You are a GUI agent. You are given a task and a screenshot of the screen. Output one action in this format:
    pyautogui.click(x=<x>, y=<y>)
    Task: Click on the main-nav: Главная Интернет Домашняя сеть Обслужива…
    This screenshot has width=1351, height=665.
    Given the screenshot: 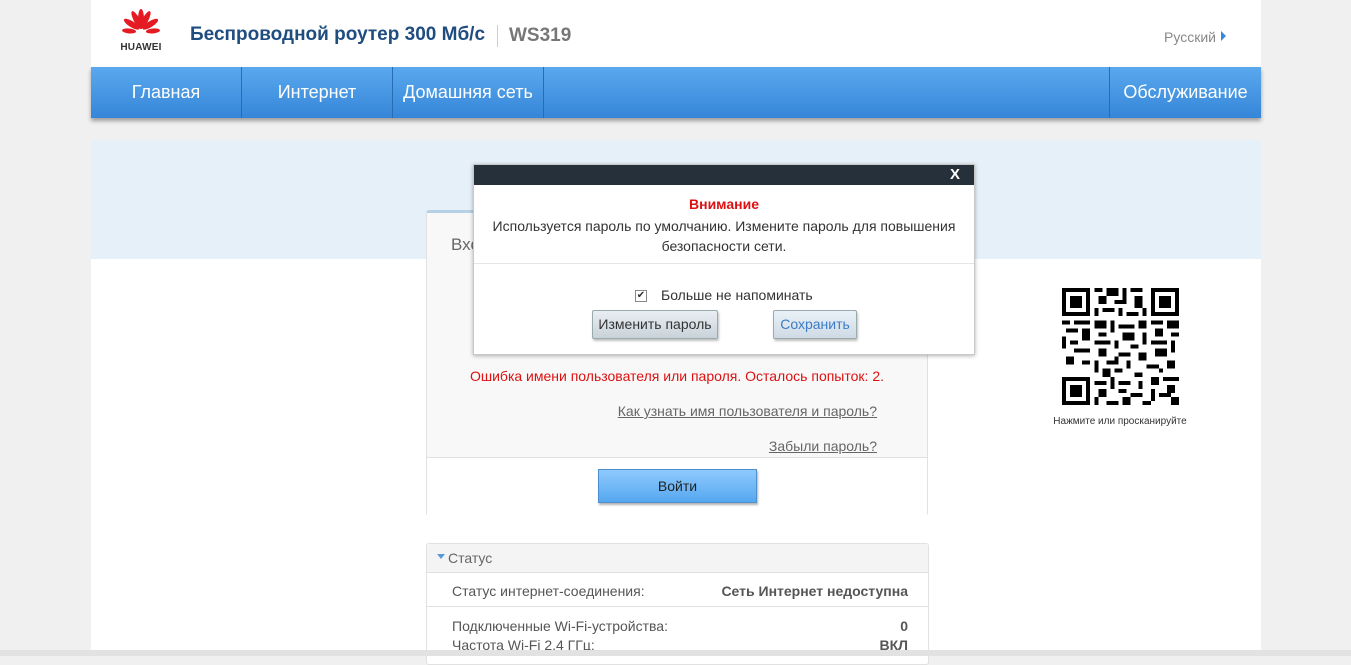 What is the action you would take?
    pyautogui.click(x=676, y=92)
    